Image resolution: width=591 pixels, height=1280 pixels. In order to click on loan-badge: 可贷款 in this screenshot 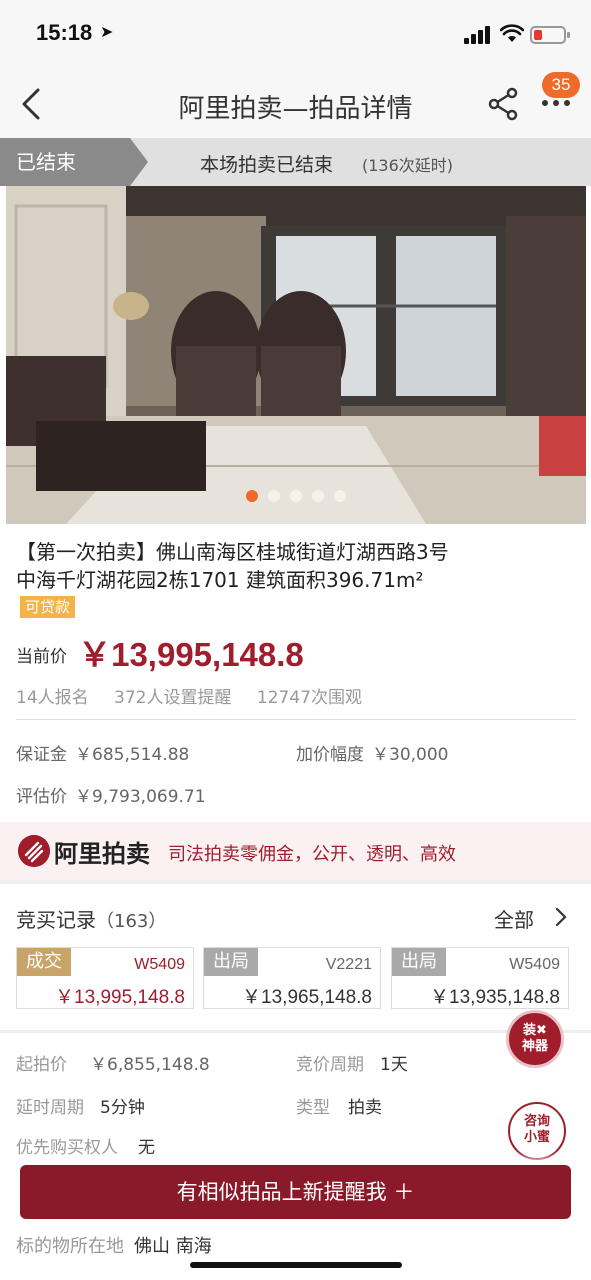, I will do `click(48, 607)`.